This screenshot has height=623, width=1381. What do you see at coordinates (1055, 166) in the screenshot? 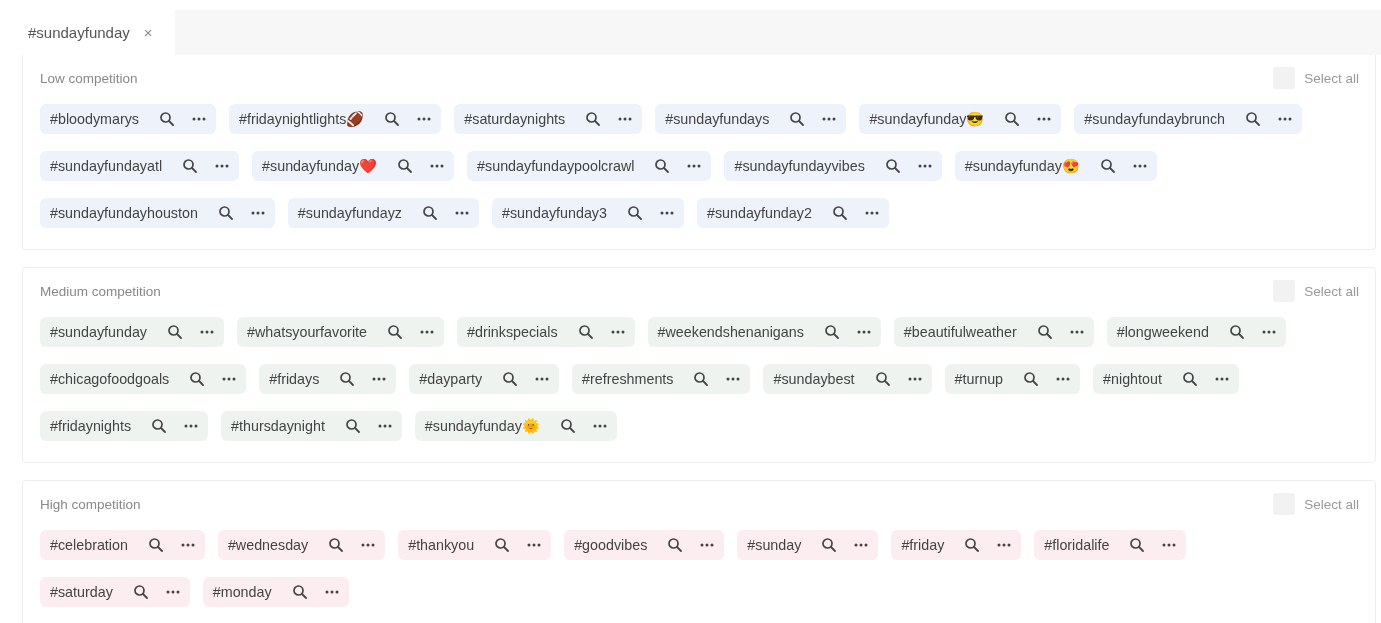
I see `hashtag-chip: #sundayfunday😍` at bounding box center [1055, 166].